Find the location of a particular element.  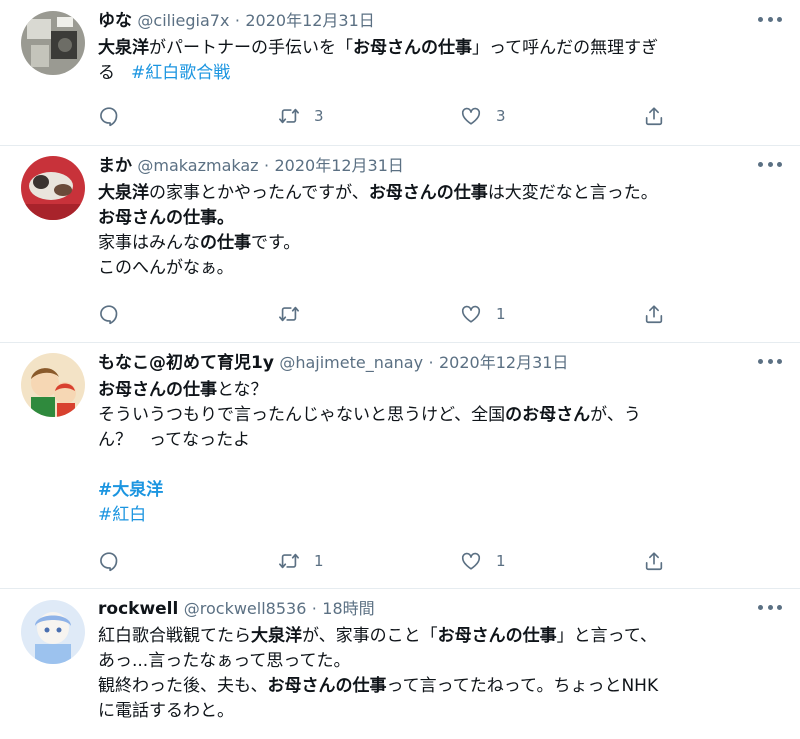

user-name: まか is located at coordinates (115, 166).